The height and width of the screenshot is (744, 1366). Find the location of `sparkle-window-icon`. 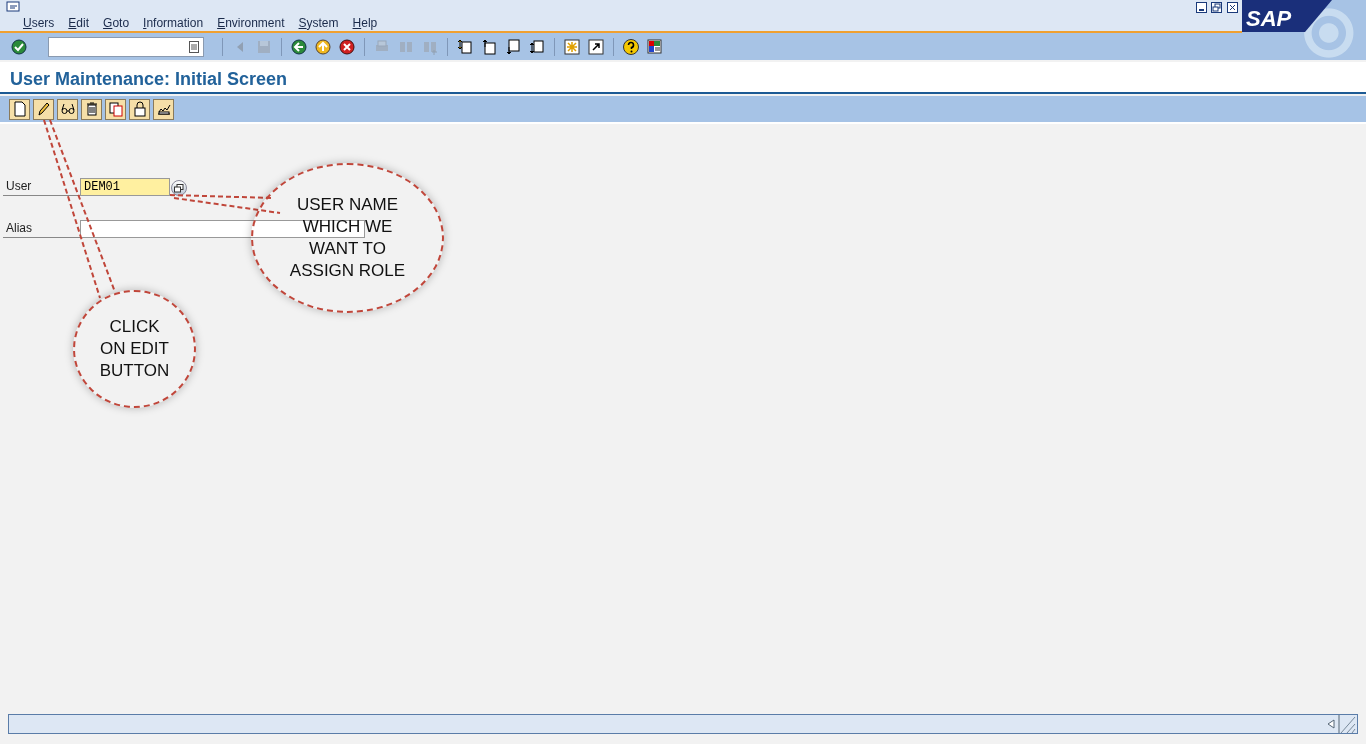

sparkle-window-icon is located at coordinates (572, 46).